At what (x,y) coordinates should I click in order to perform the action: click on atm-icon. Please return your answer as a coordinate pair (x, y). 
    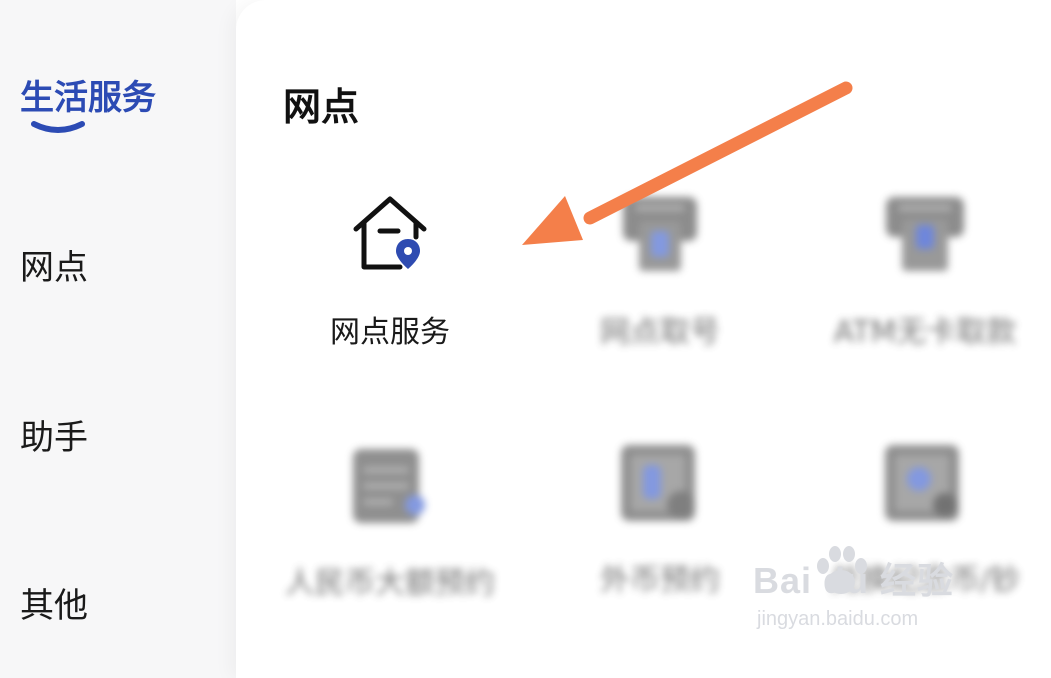
    Looking at the image, I should click on (925, 234).